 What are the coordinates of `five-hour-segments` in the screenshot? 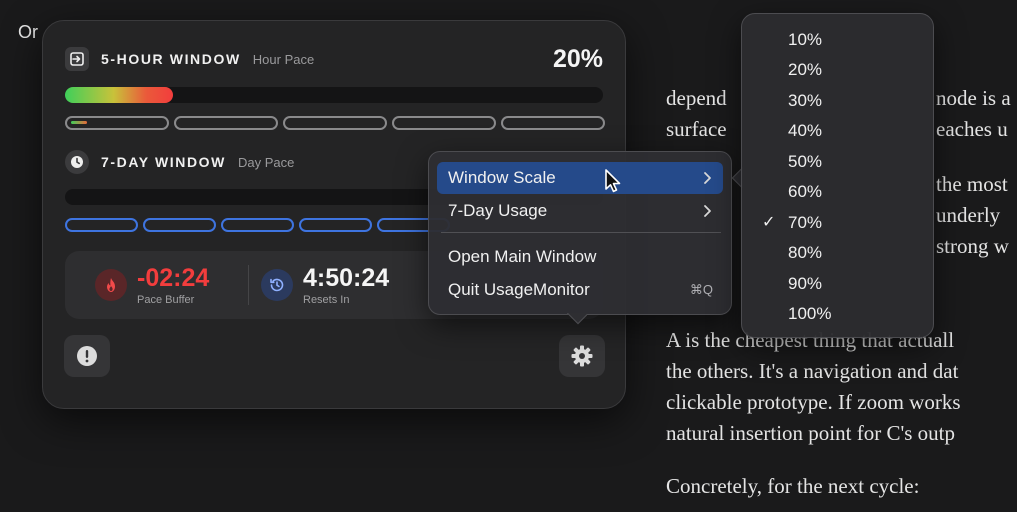 It's located at (335, 123).